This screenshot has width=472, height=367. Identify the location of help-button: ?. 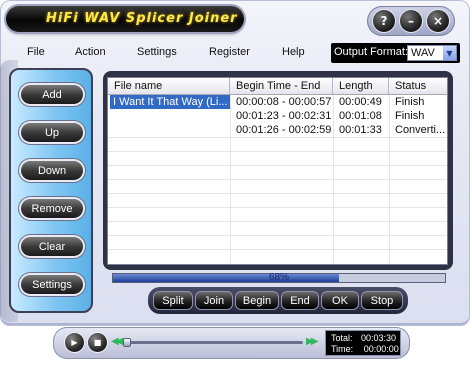
(384, 21).